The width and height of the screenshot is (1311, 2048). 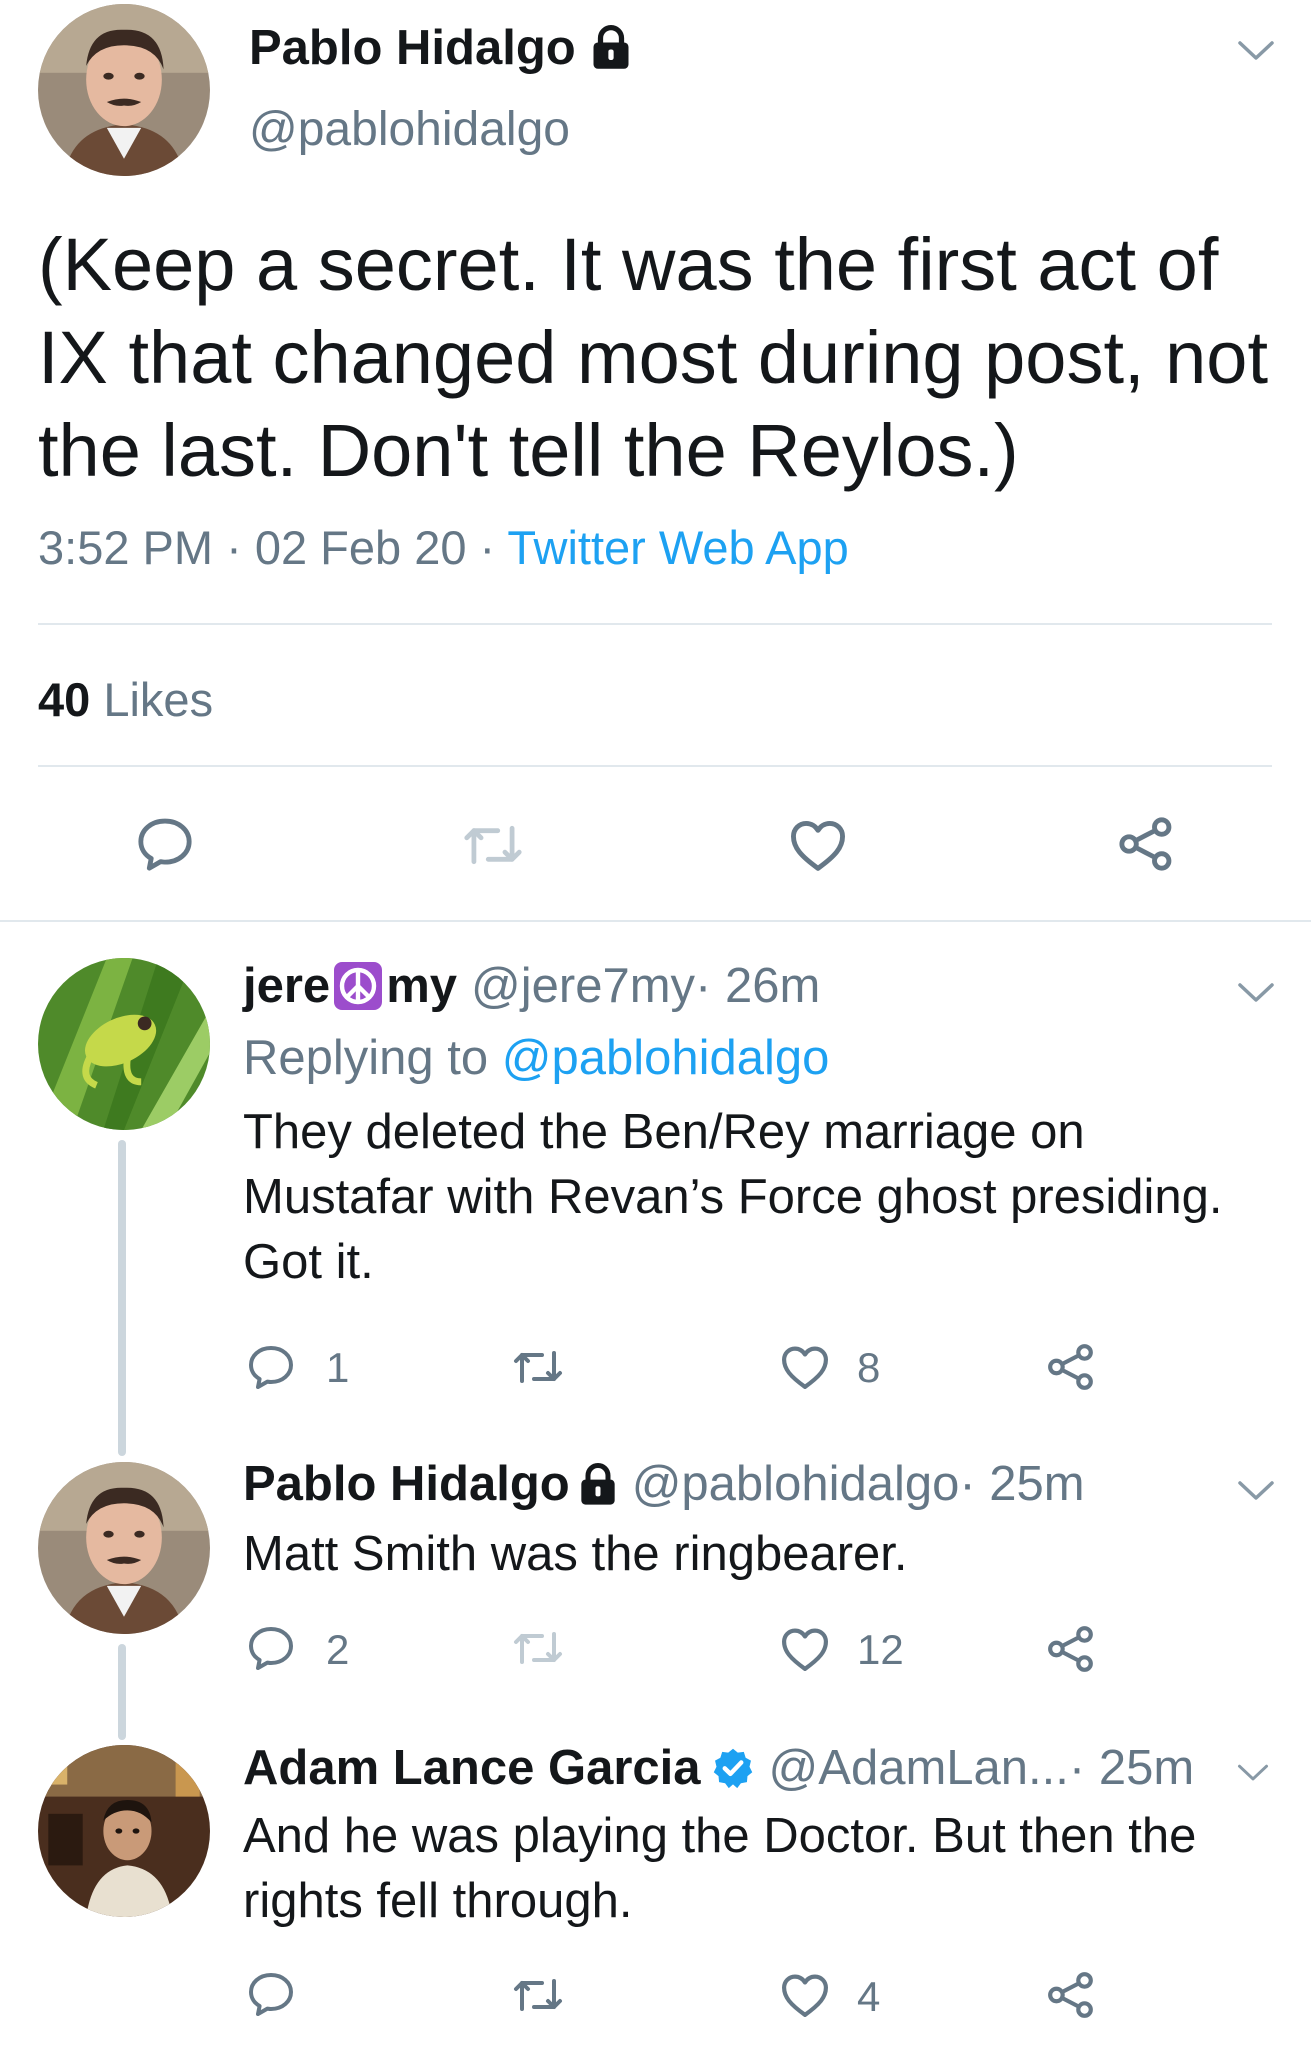 I want to click on reply-header: jere my @jere7my · 26m, so click(x=531, y=986).